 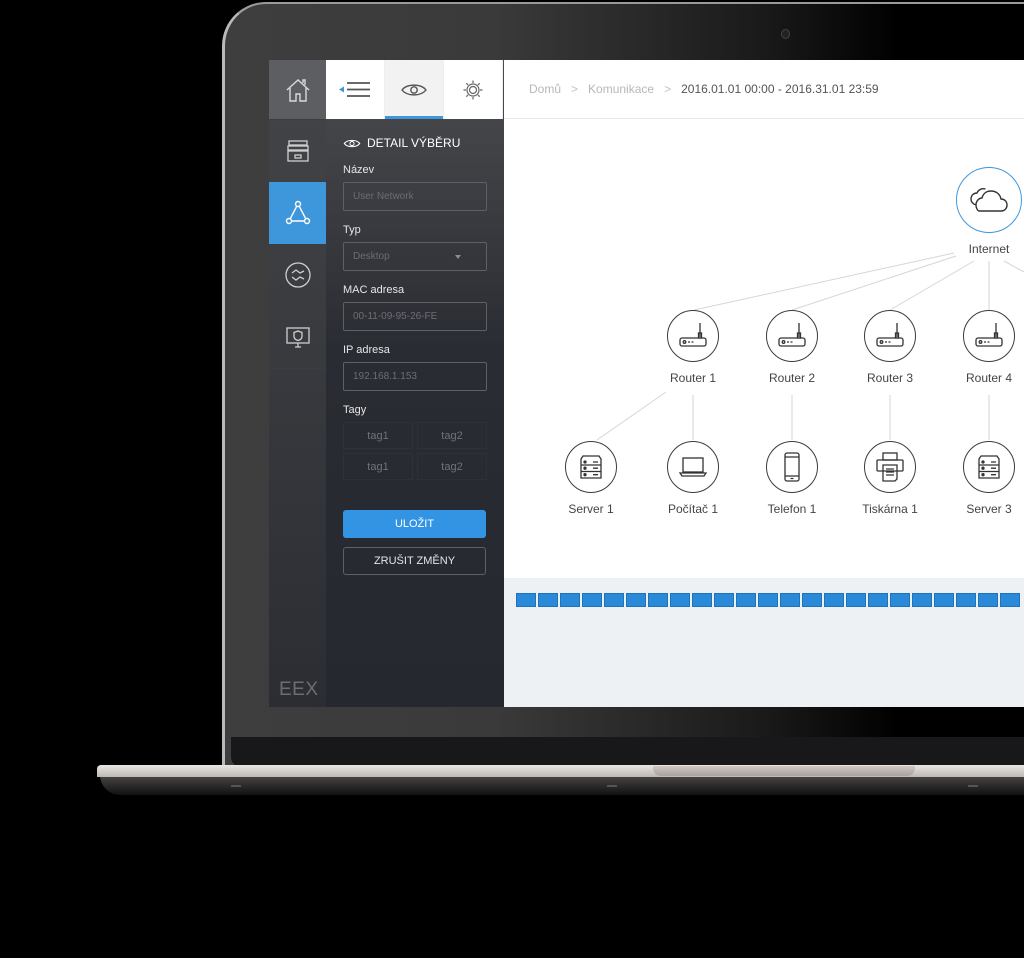 I want to click on node-label: Telefon 1, so click(x=792, y=509).